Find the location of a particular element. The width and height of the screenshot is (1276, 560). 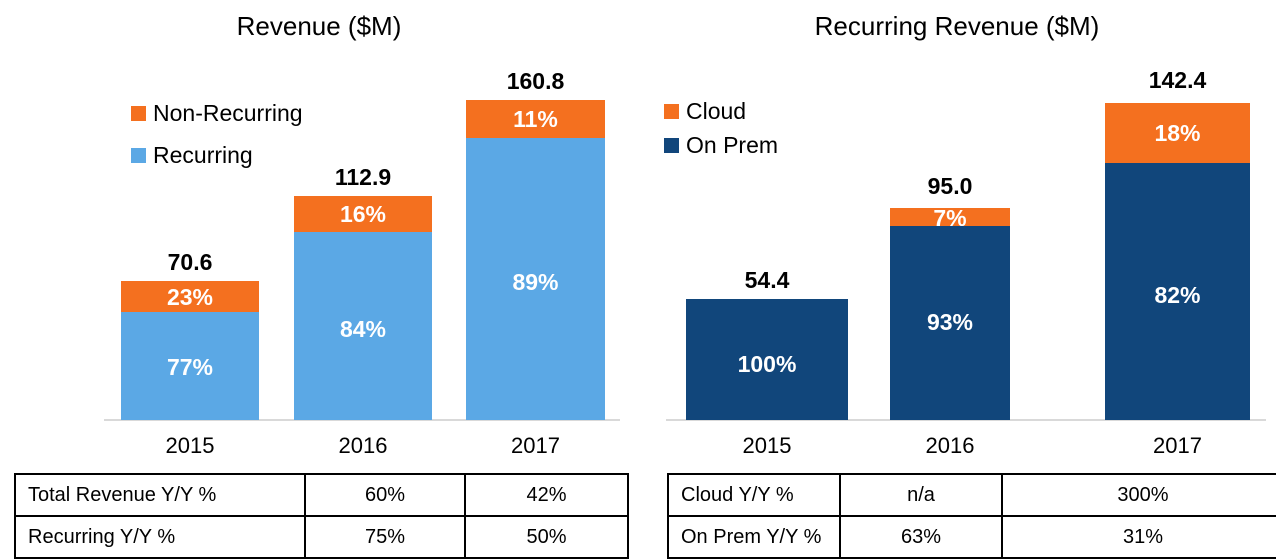

bar-segment-label: 93% is located at coordinates (950, 322).